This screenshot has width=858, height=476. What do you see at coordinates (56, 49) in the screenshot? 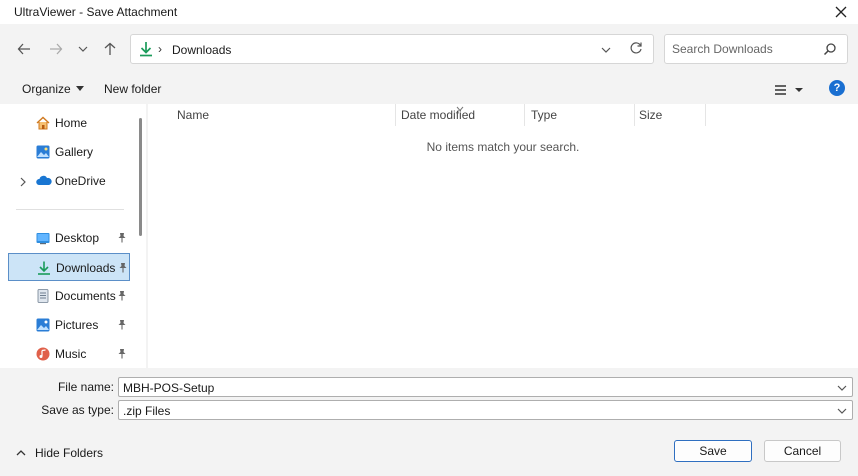
I see `arrow-right-icon` at bounding box center [56, 49].